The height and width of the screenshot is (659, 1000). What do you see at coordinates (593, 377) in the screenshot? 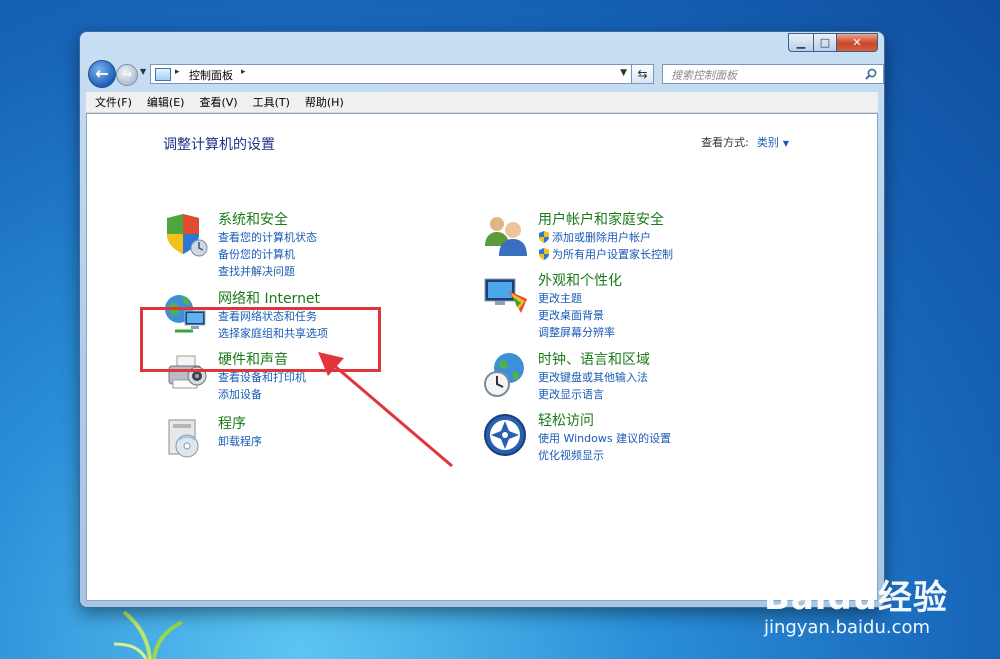
I see `link-keyboard-input: 更改键盘或其他输入法` at bounding box center [593, 377].